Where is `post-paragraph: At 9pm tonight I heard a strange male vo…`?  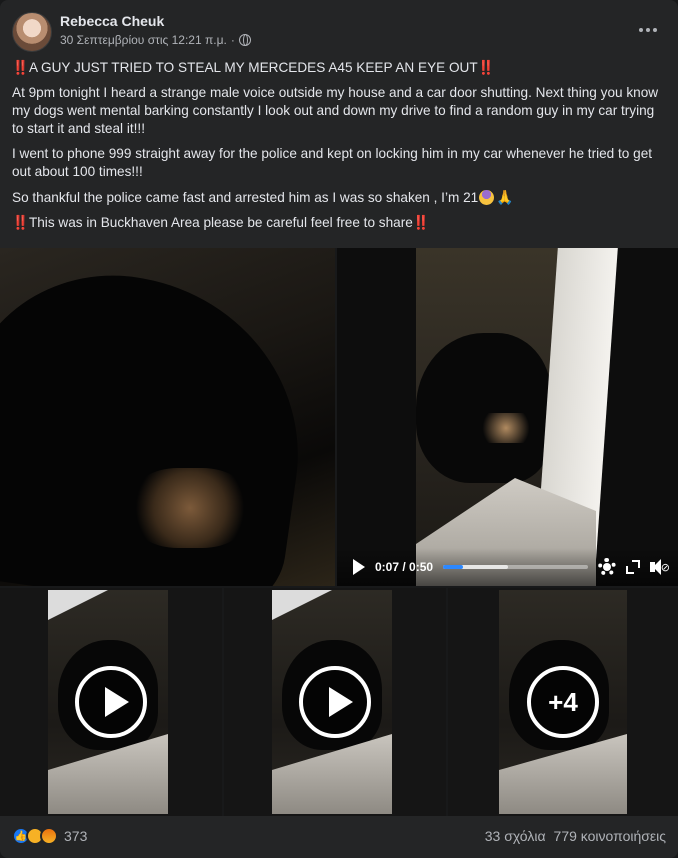
post-paragraph: At 9pm tonight I heard a strange male vo… is located at coordinates (335, 110).